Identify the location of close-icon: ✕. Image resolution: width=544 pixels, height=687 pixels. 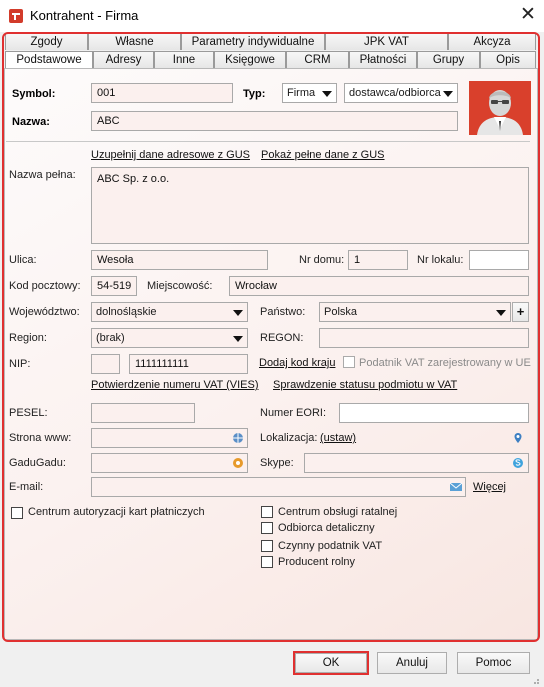
(528, 15).